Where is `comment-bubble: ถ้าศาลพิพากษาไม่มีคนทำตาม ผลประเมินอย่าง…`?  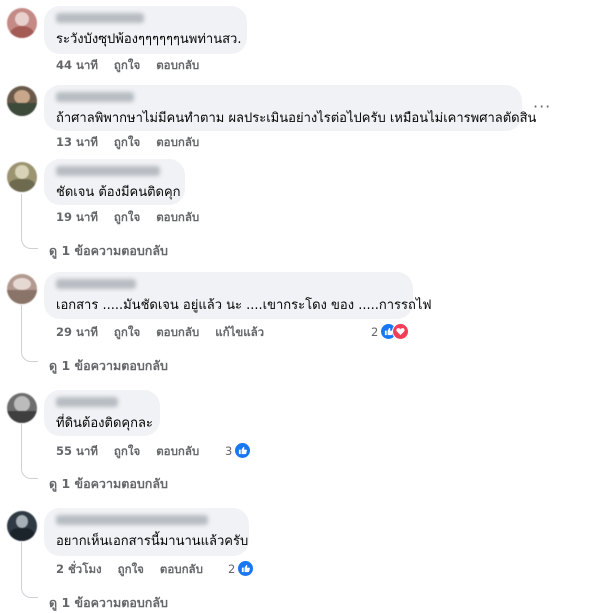 comment-bubble: ถ้าศาลพิพากษาไม่มีคนทำตาม ผลประเมินอย่าง… is located at coordinates (290, 108).